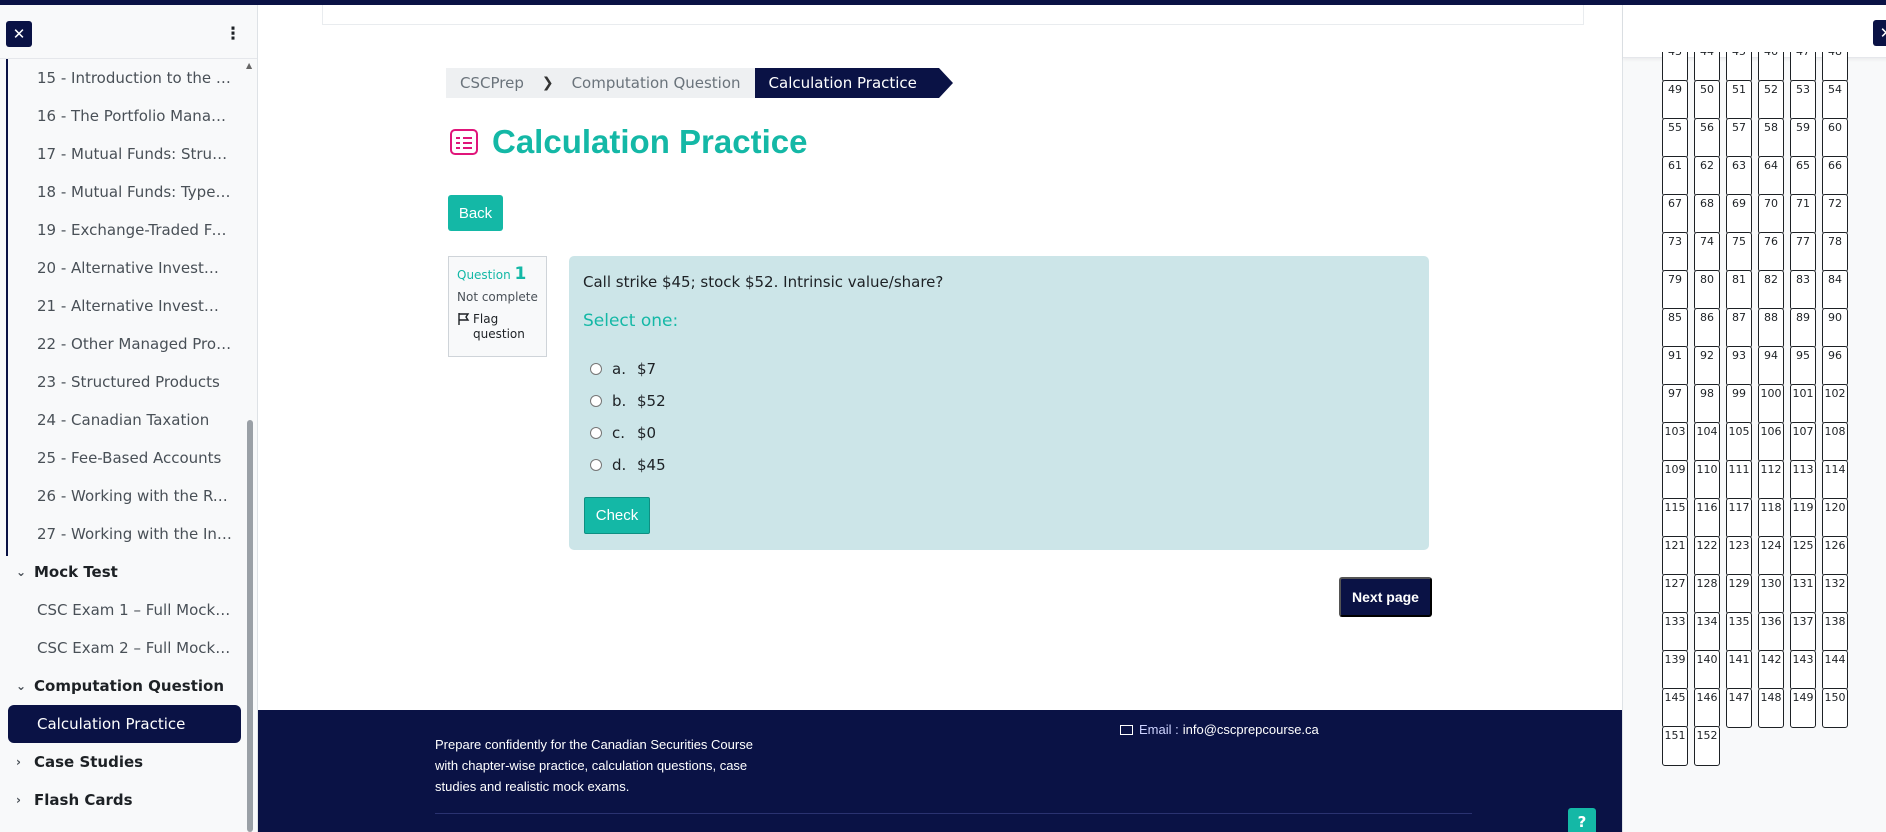 The height and width of the screenshot is (832, 1886). I want to click on question-nav-button: 150, so click(1835, 708).